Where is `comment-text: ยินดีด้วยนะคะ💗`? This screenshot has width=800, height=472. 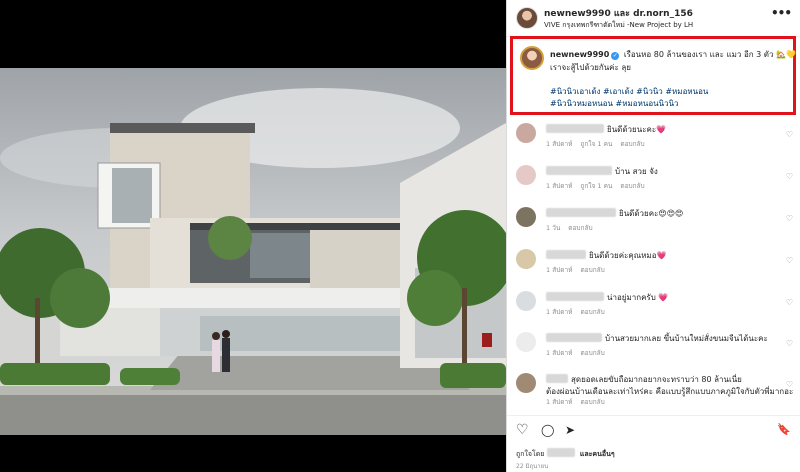
comment-text: ยินดีด้วยนะคะ💗 is located at coordinates (637, 129).